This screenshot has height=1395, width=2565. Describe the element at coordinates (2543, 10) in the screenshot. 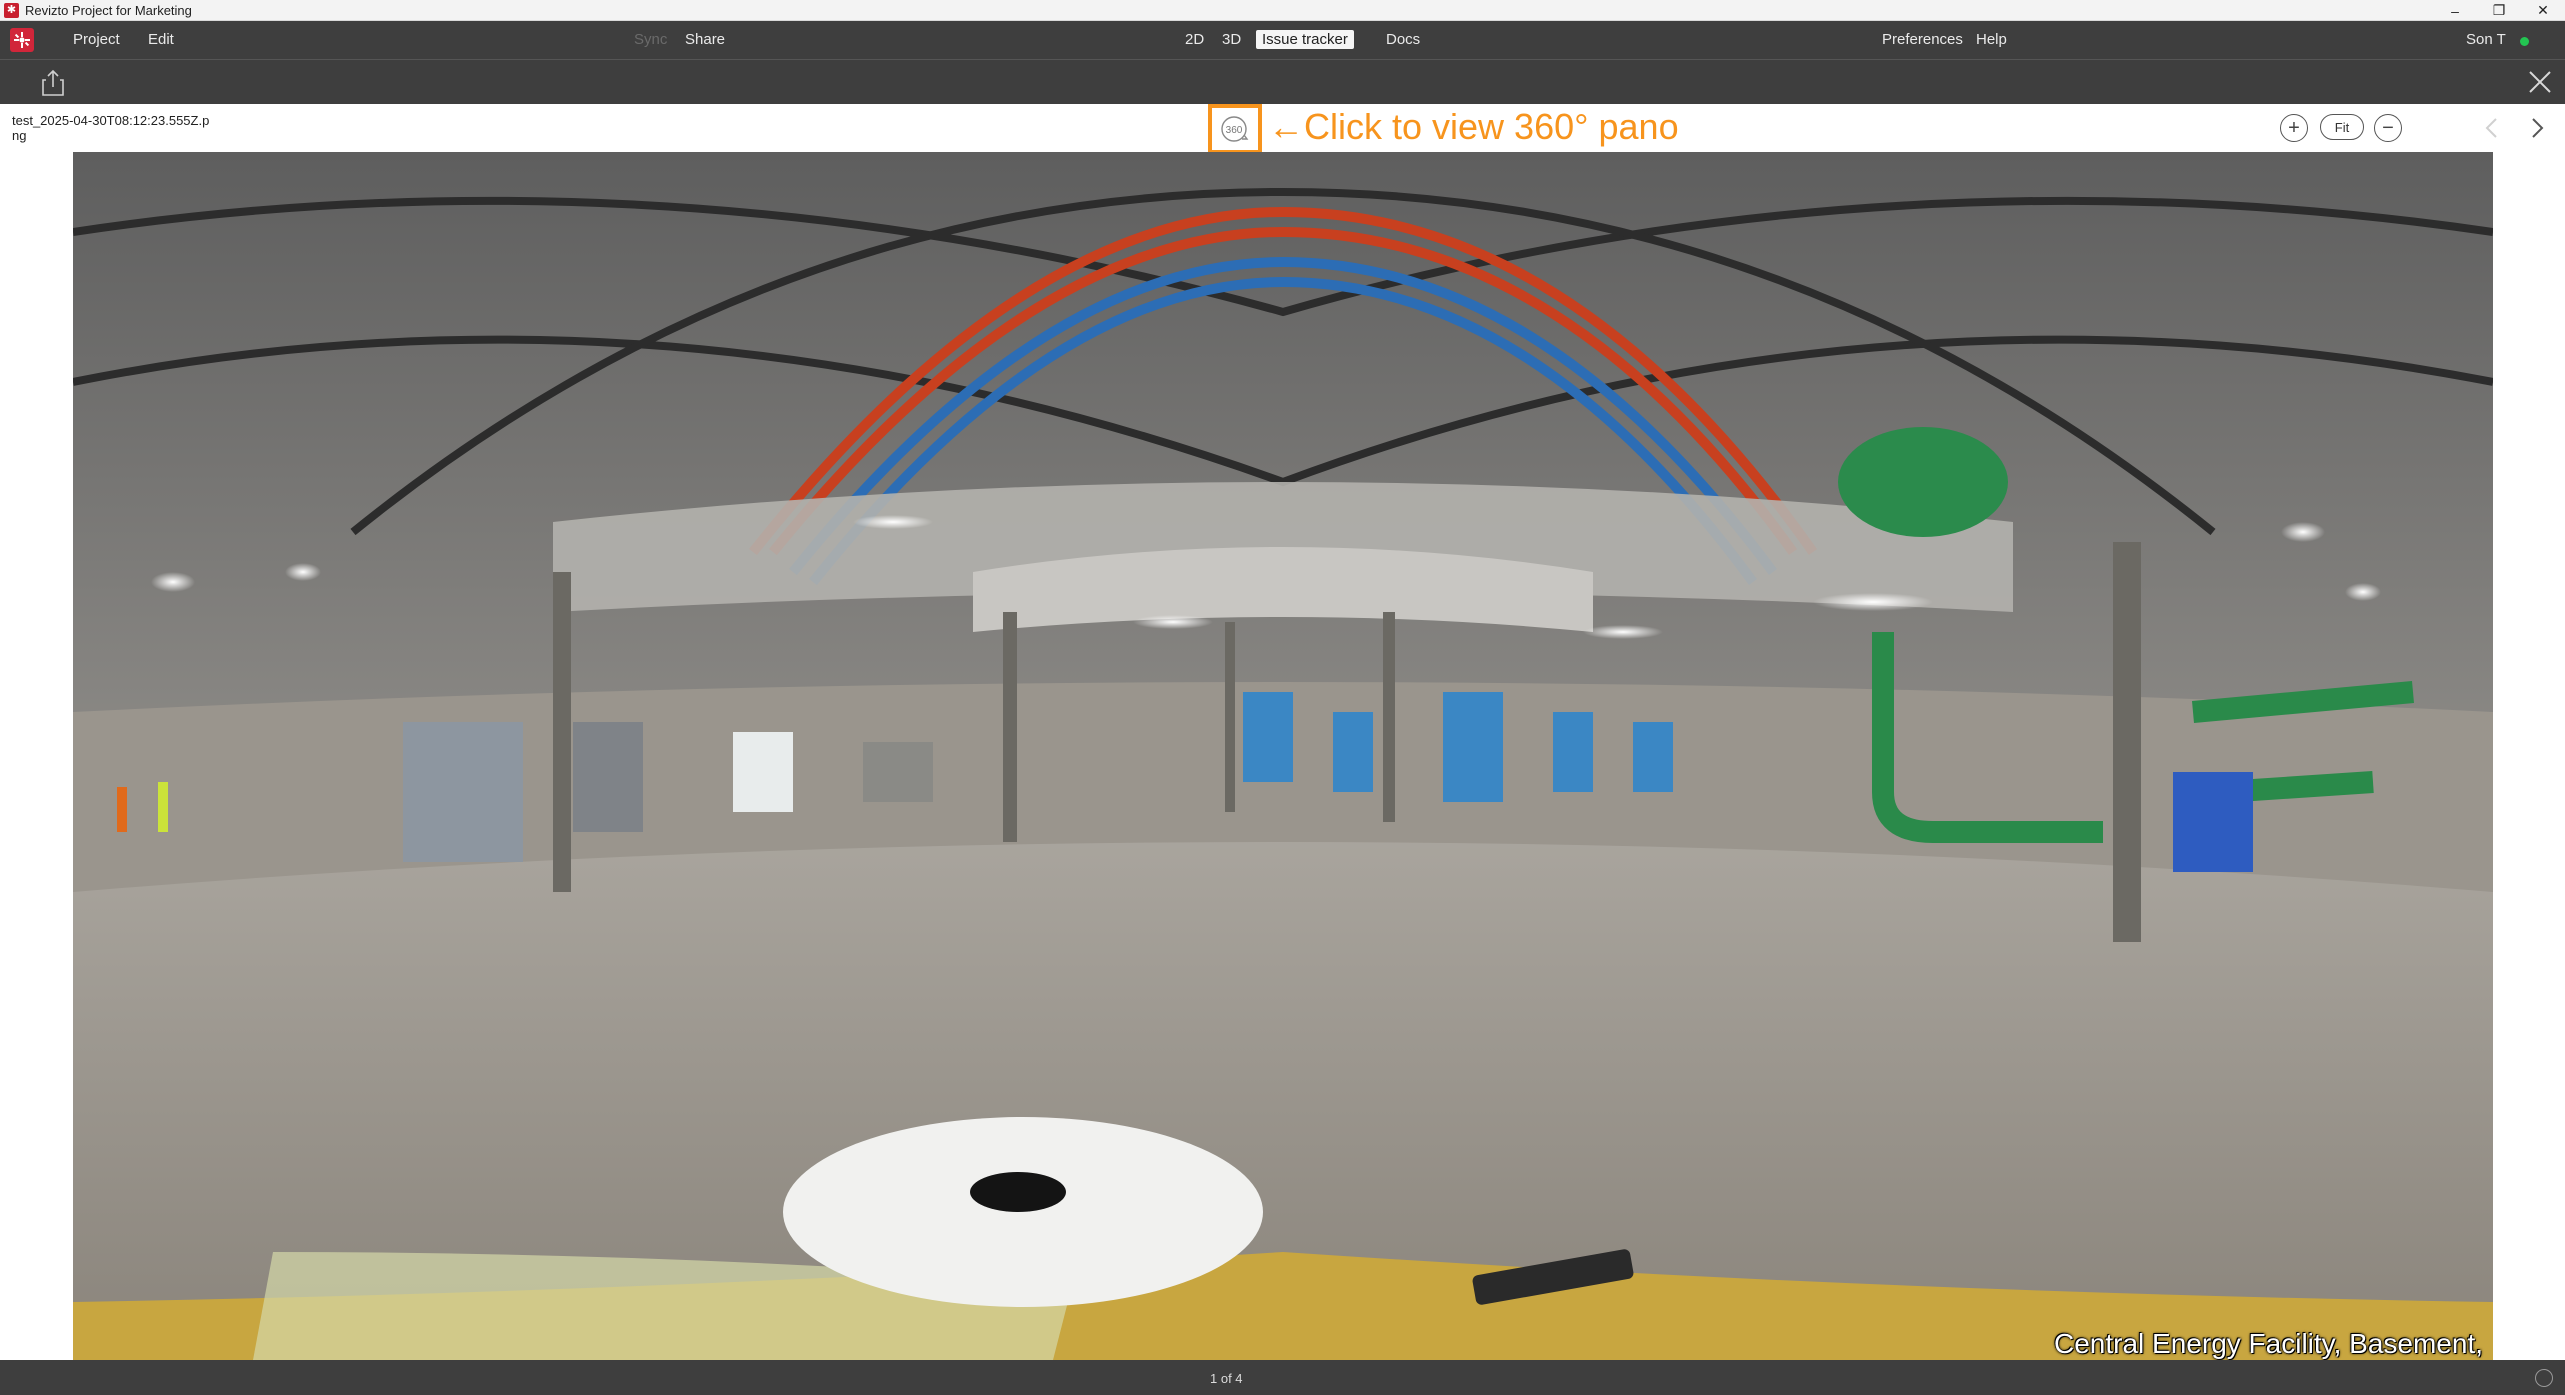

I see `close-window-button: ✕` at that location.